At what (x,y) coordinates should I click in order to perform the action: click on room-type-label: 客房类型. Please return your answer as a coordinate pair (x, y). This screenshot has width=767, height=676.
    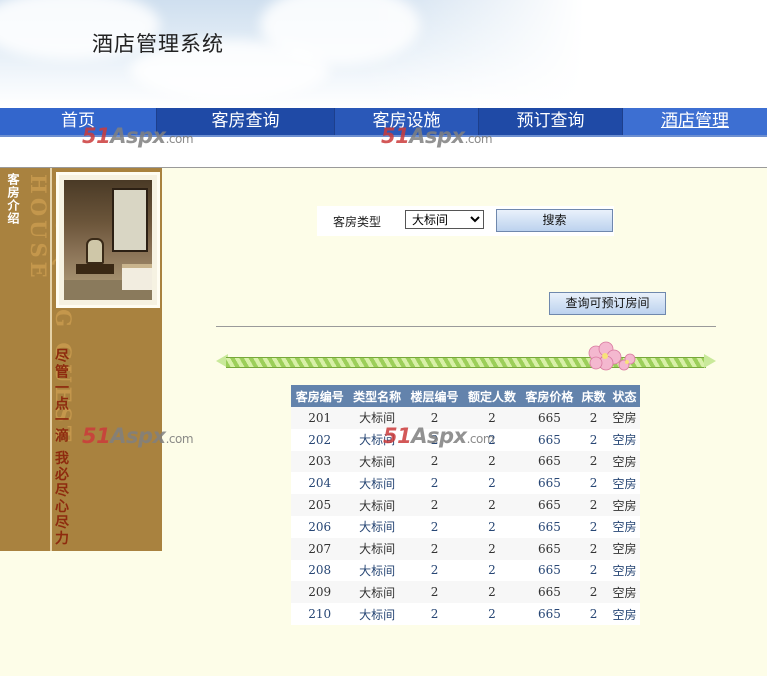
    Looking at the image, I should click on (357, 222).